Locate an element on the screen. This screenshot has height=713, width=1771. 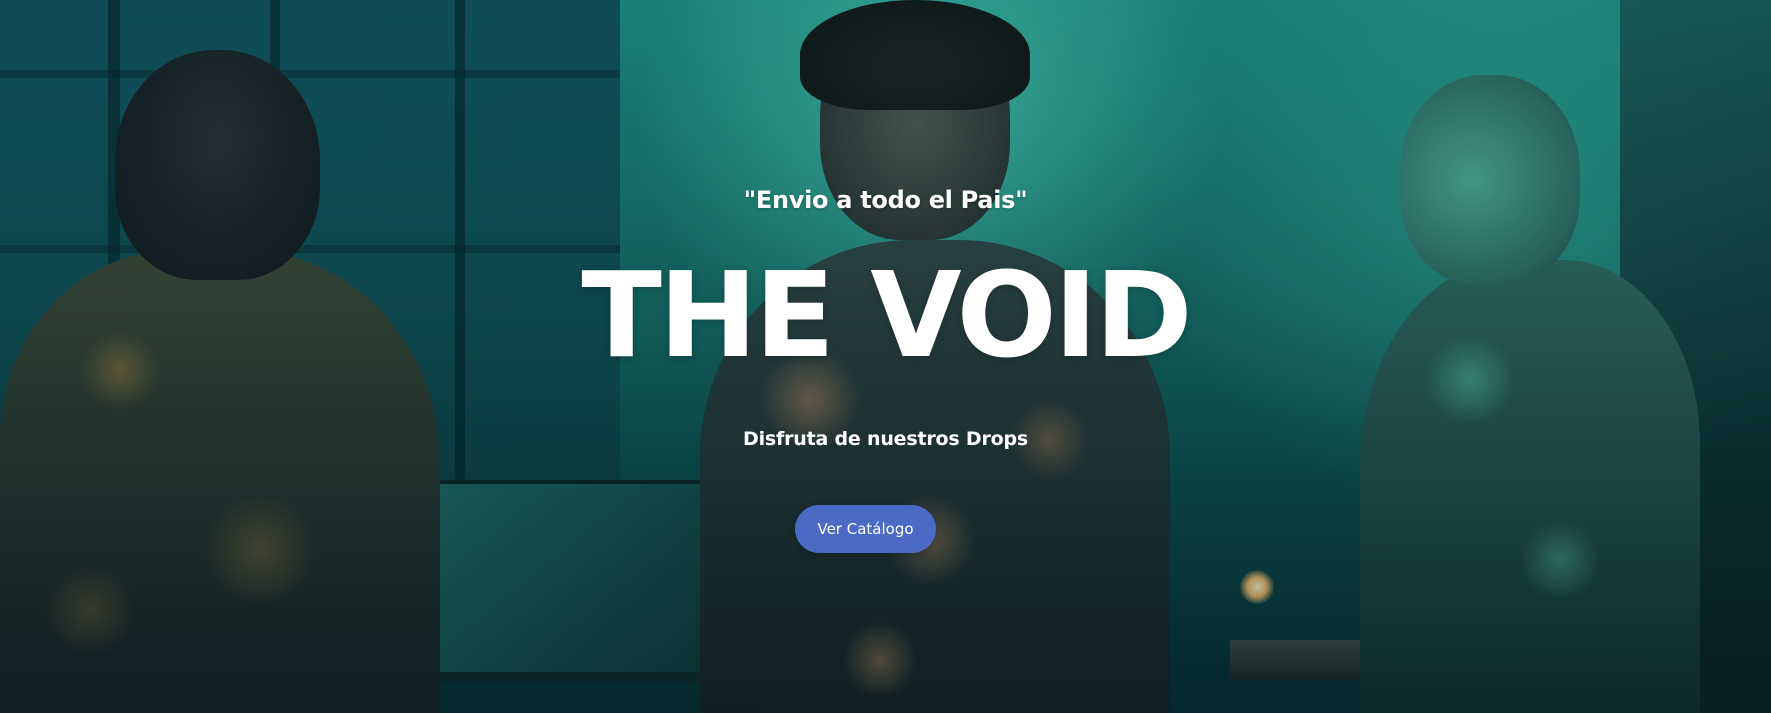
hero-subtitle: Disfruta de nuestros Drops is located at coordinates (885, 439).